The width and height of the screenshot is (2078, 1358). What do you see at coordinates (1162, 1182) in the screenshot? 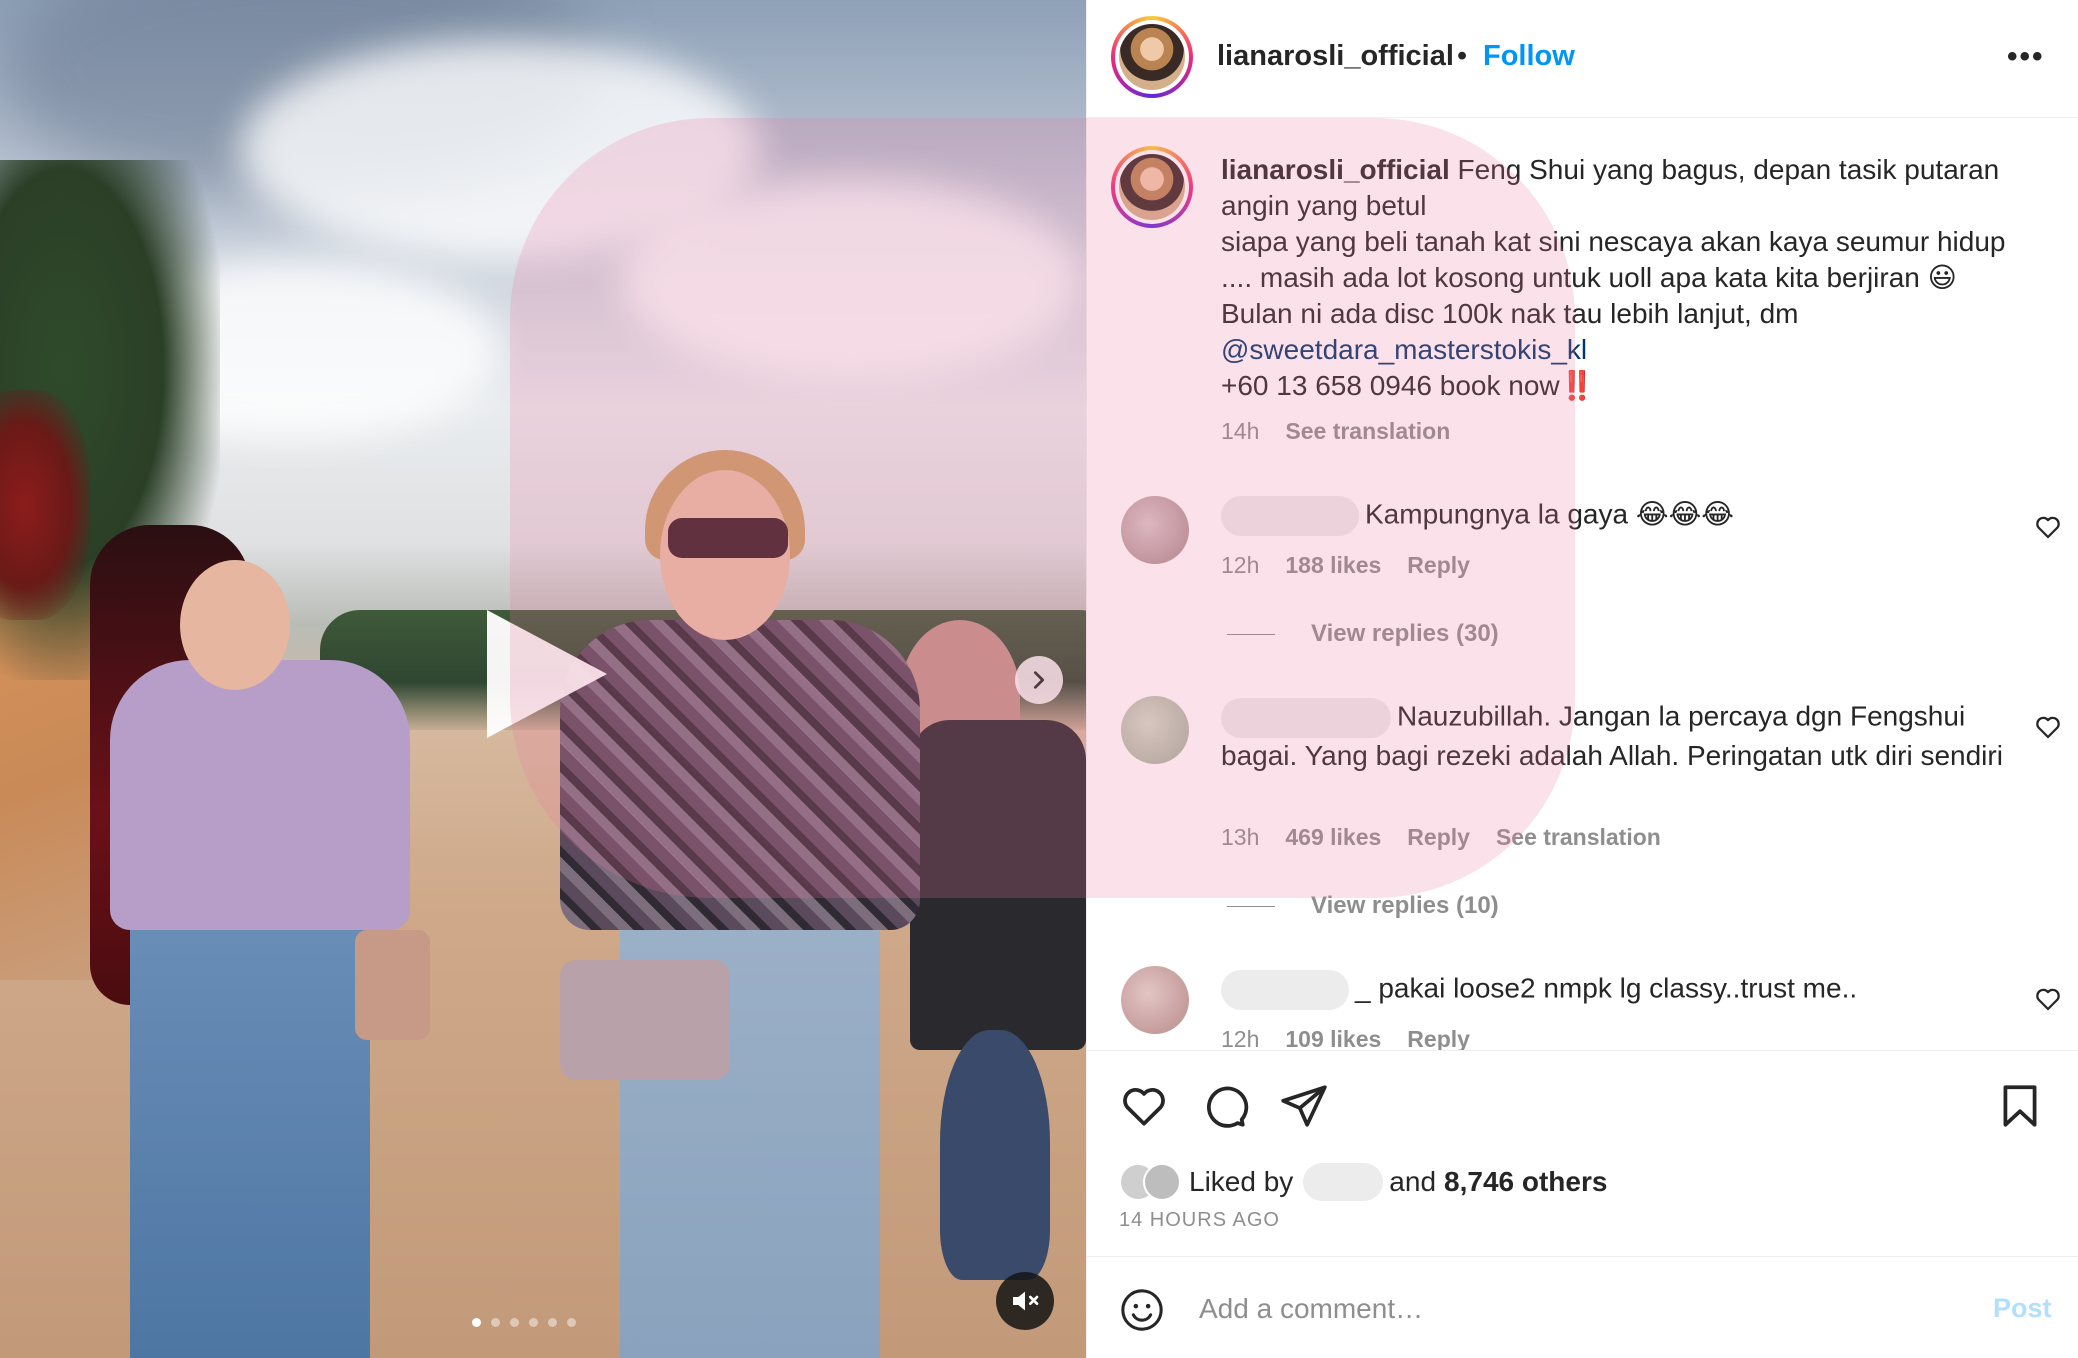
I see `liker-avatar` at bounding box center [1162, 1182].